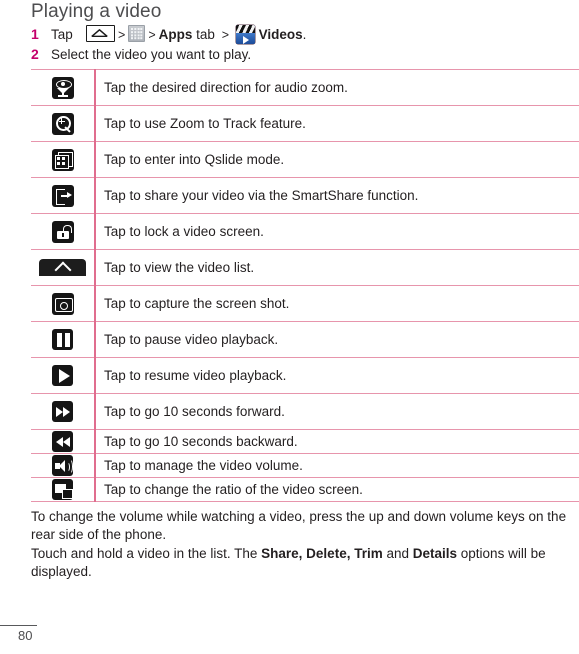  Describe the element at coordinates (337, 123) in the screenshot. I see `description-cell: Tap to use Zoom to Track feature.` at that location.